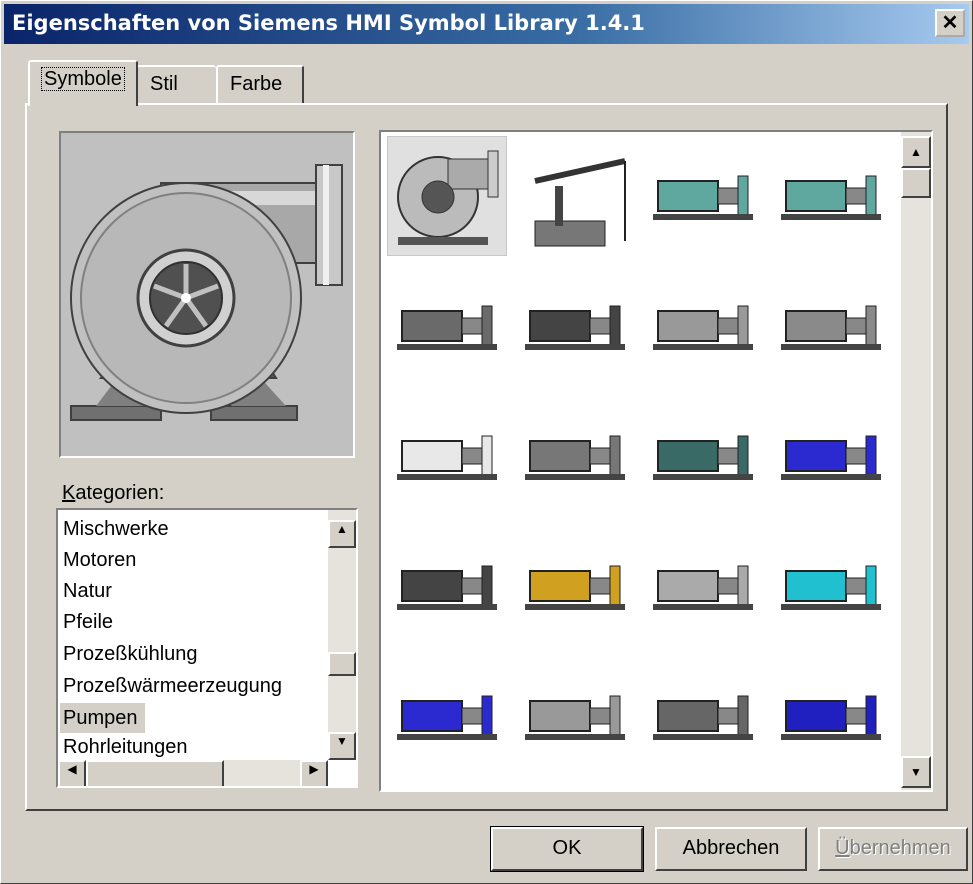 Image resolution: width=973 pixels, height=884 pixels. Describe the element at coordinates (567, 849) in the screenshot. I see `ok-button: OK` at that location.